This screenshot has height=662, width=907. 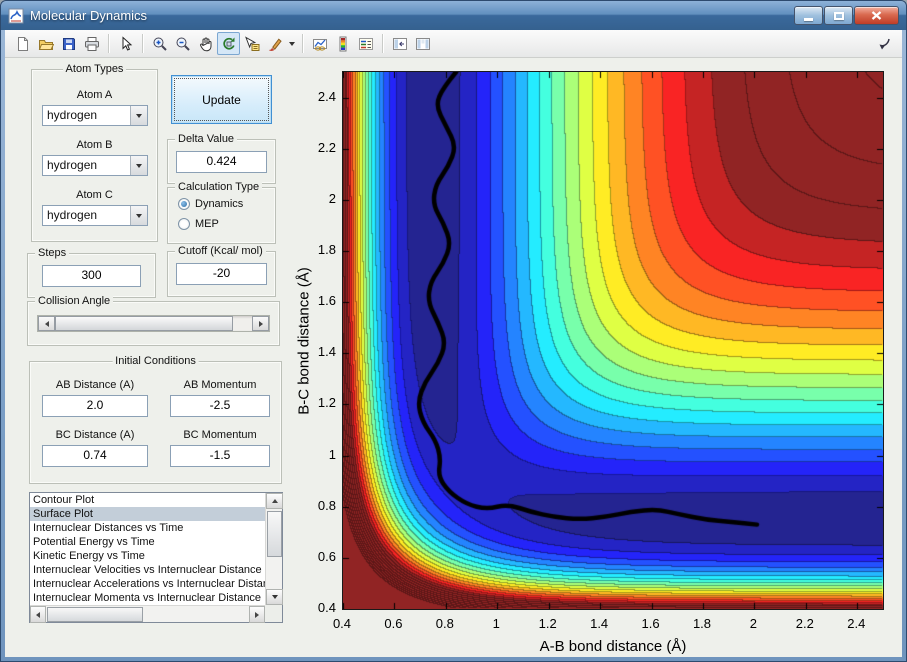 I want to click on x-tick-label: 1.6, so click(x=650, y=623).